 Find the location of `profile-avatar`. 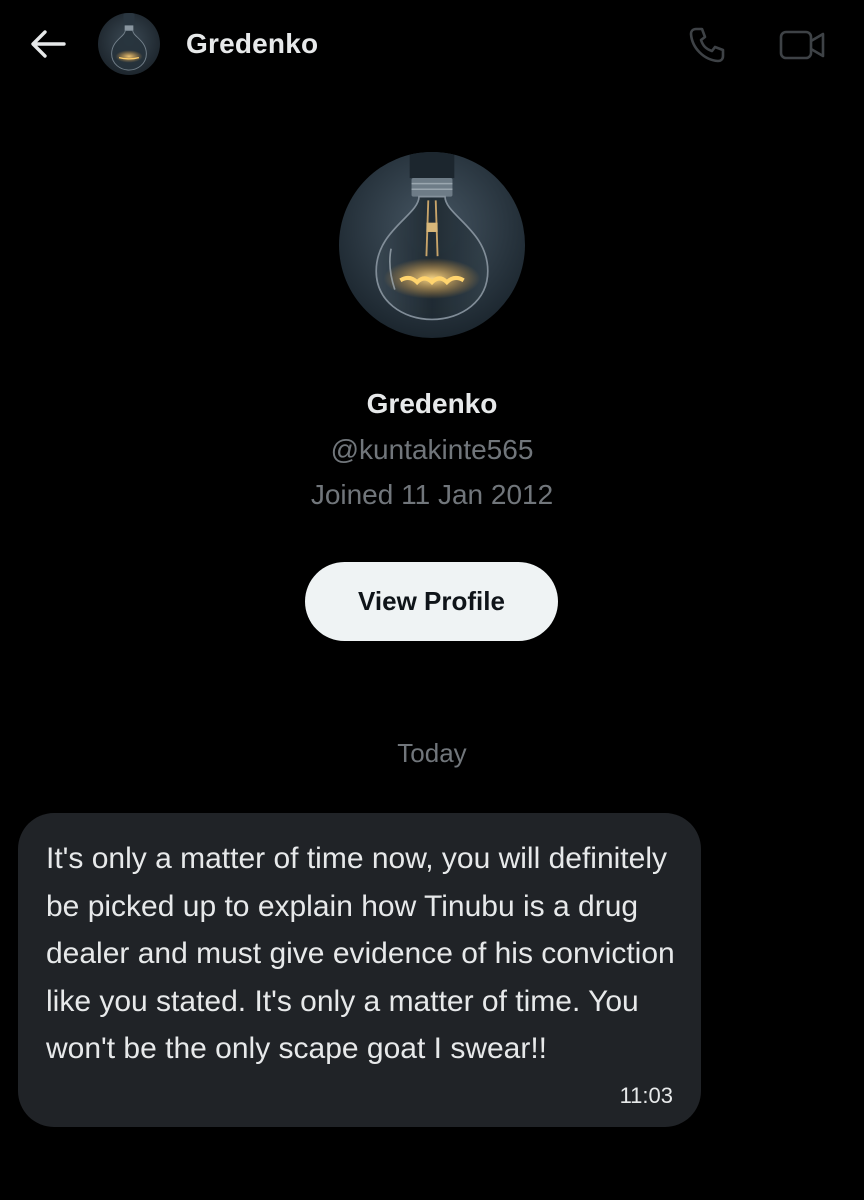

profile-avatar is located at coordinates (432, 245).